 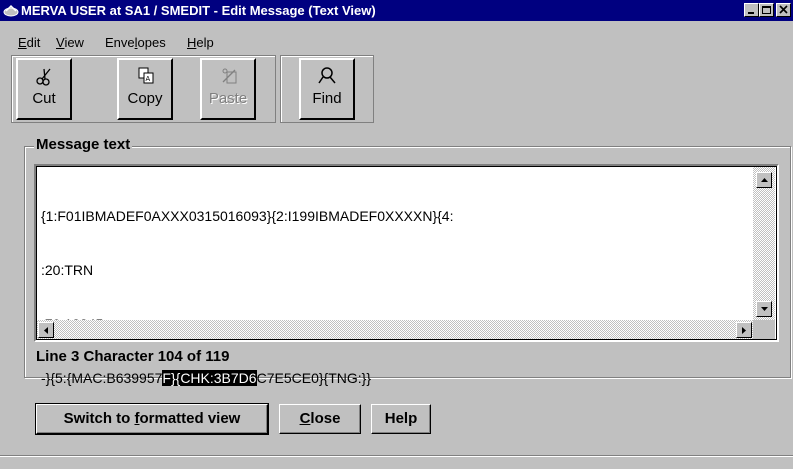 I want to click on scroll-down-button, so click(x=764, y=309).